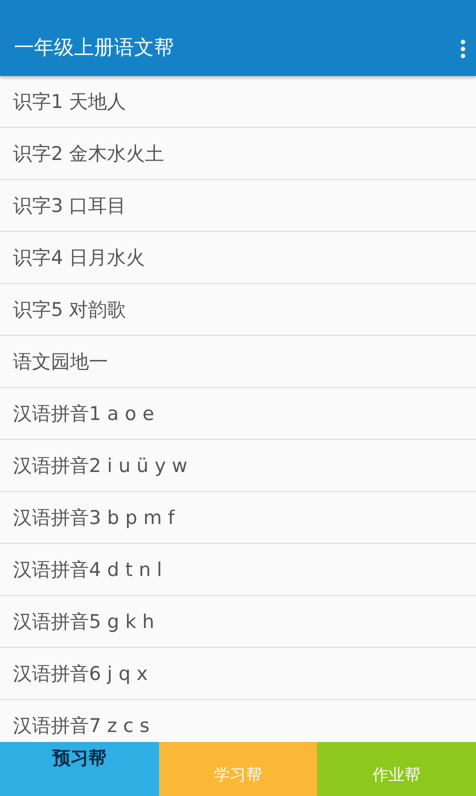  Describe the element at coordinates (238, 258) in the screenshot. I see `lesson-item: 识字4 日月水火` at that location.